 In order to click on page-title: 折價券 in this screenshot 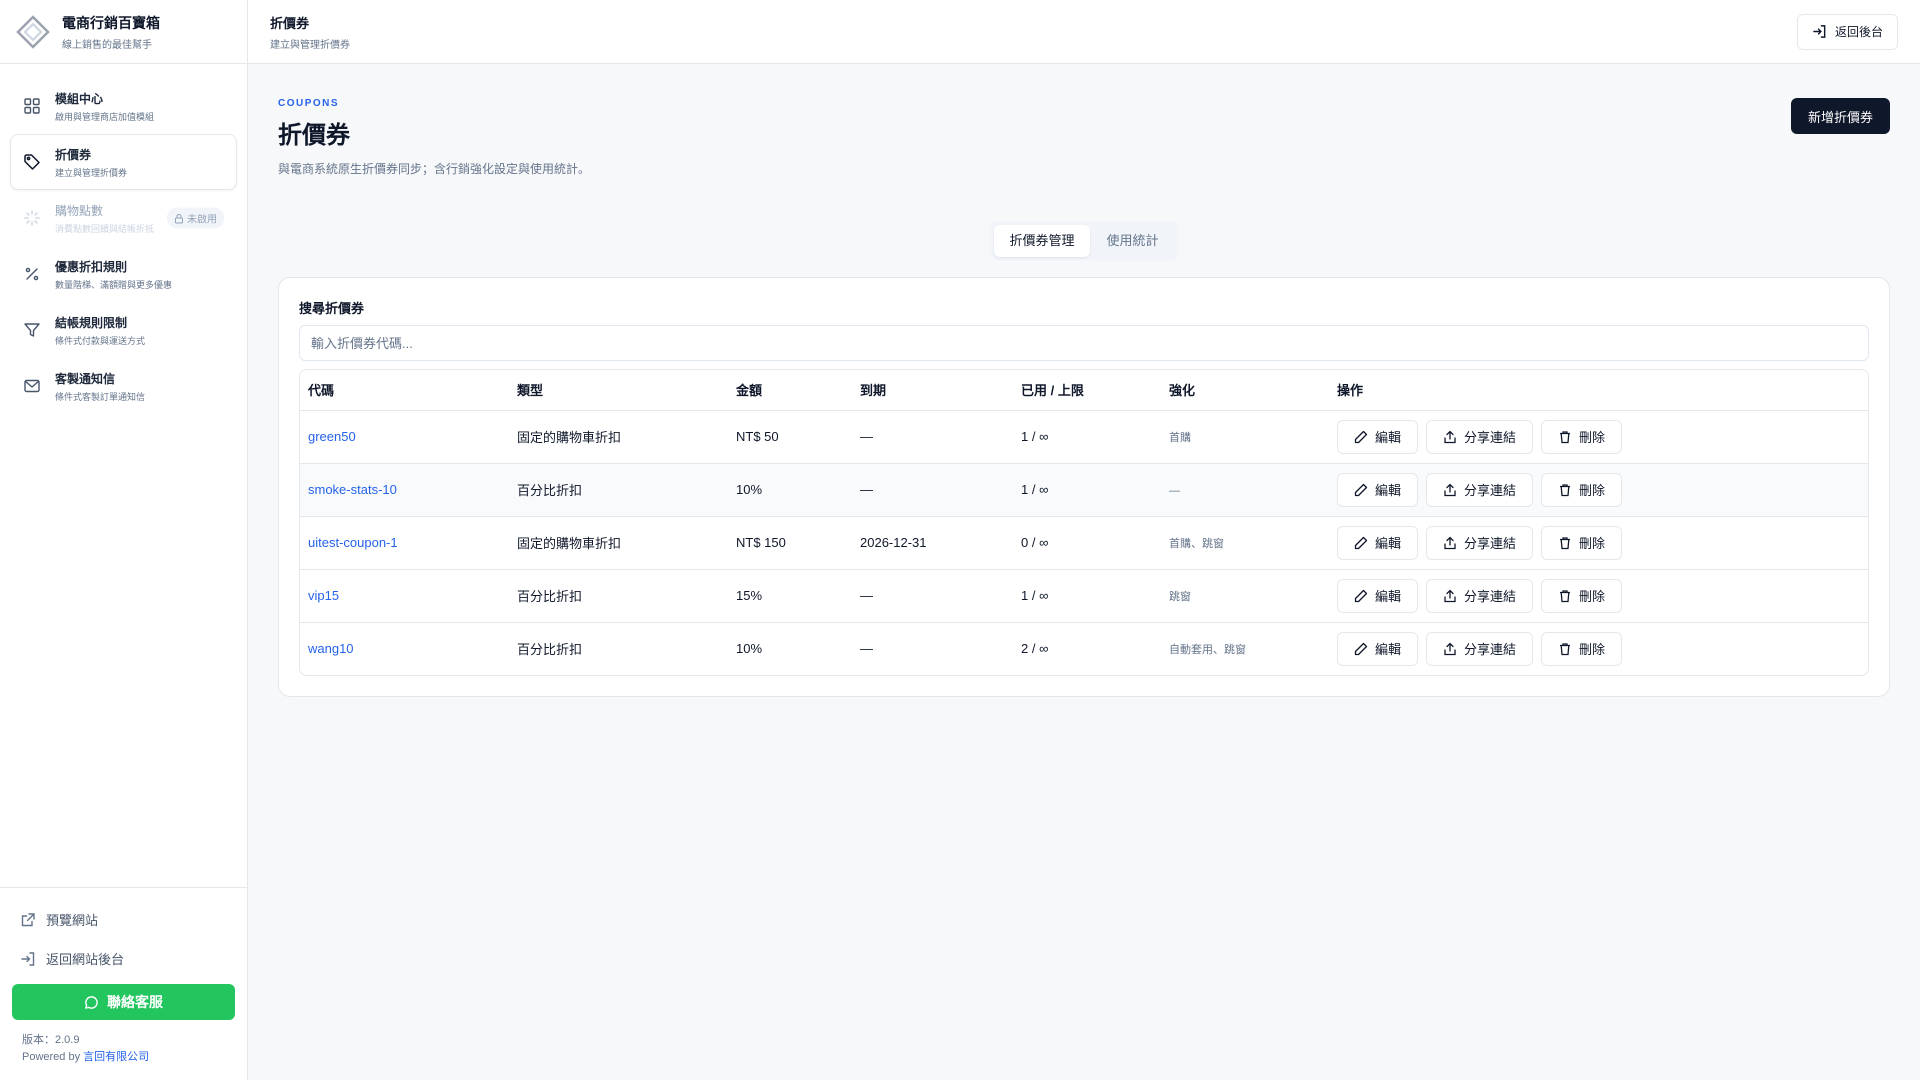, I will do `click(314, 135)`.